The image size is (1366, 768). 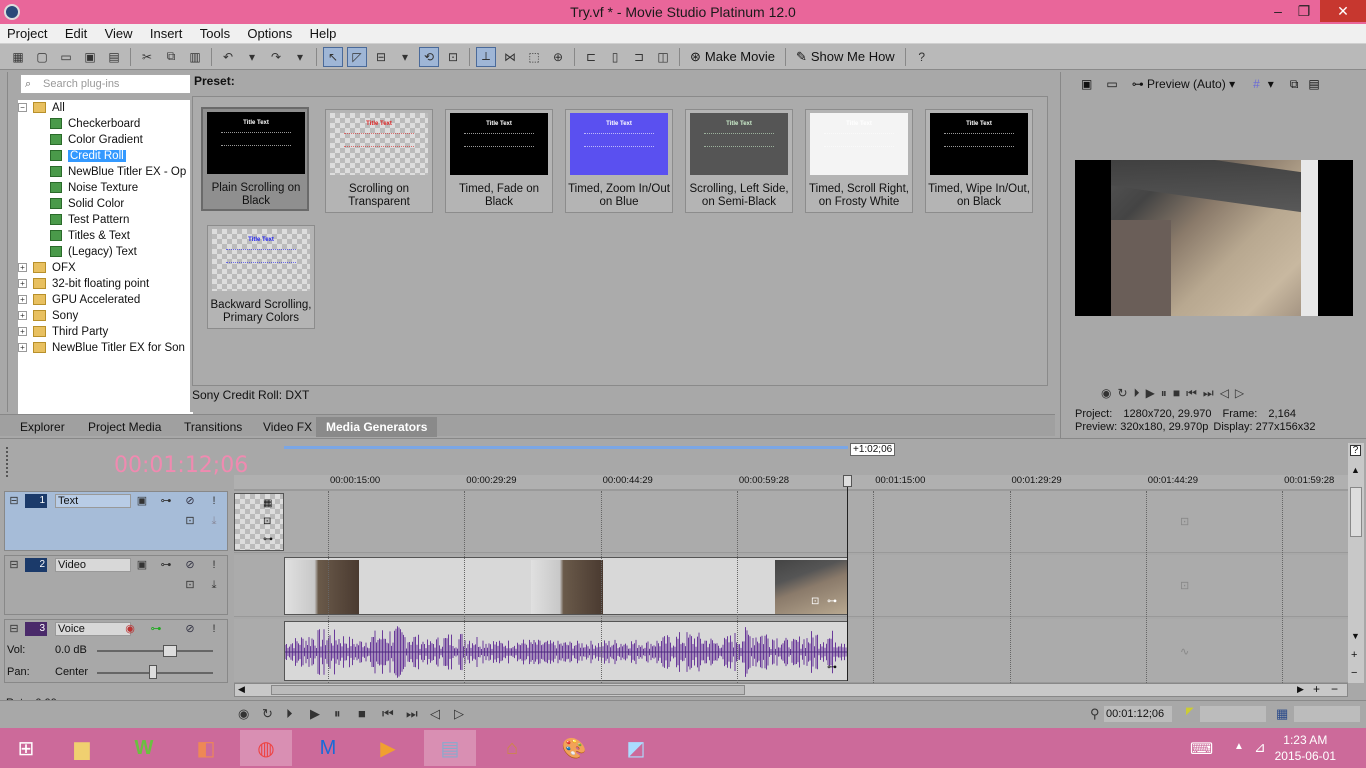 What do you see at coordinates (22, 108) in the screenshot?
I see `collapse-icon: −` at bounding box center [22, 108].